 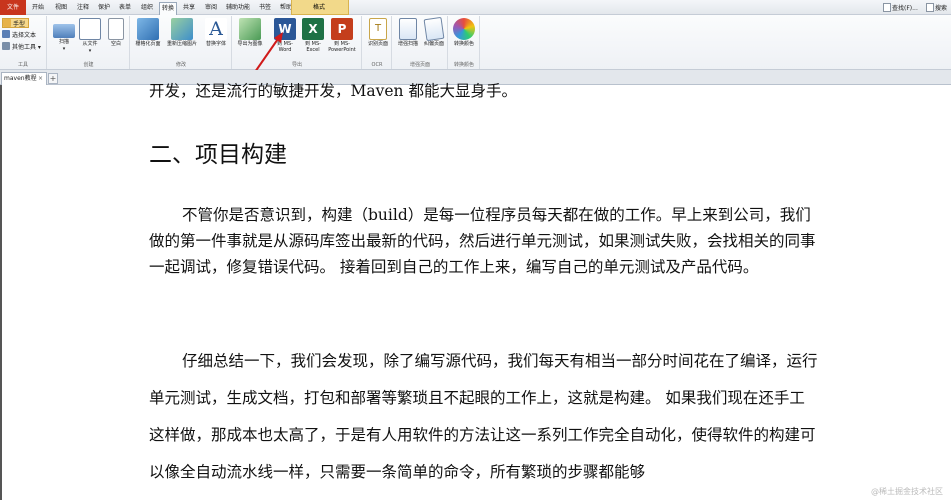 I want to click on font-icon: A, so click(x=216, y=29).